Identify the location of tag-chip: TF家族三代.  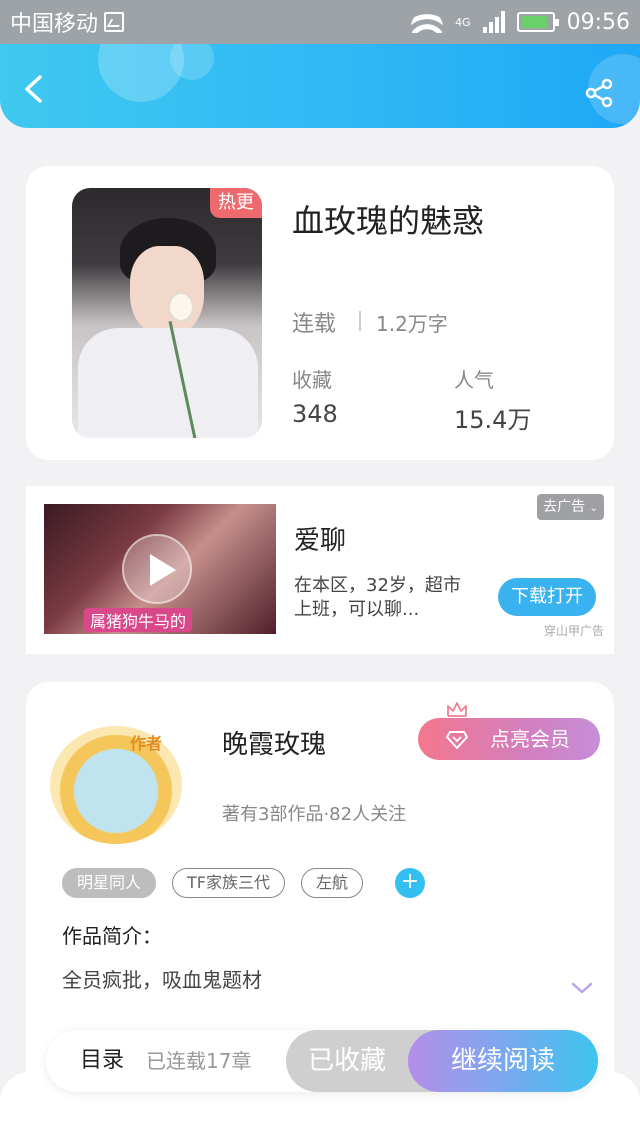
(228, 883).